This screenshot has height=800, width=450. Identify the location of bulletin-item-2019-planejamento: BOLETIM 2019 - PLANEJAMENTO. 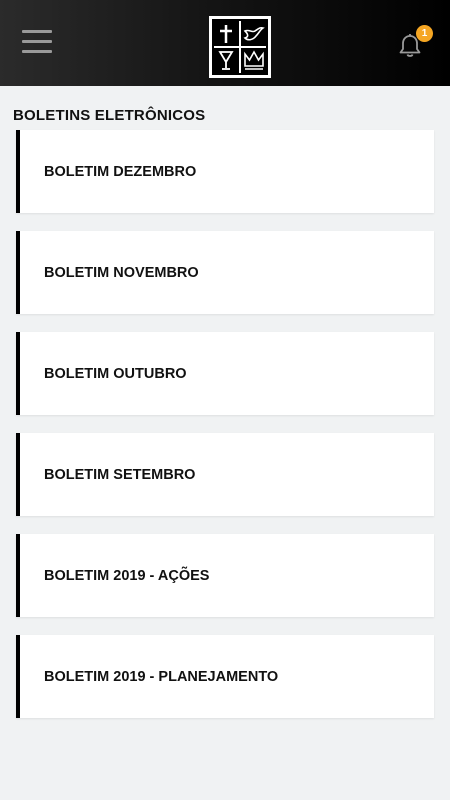
(225, 676).